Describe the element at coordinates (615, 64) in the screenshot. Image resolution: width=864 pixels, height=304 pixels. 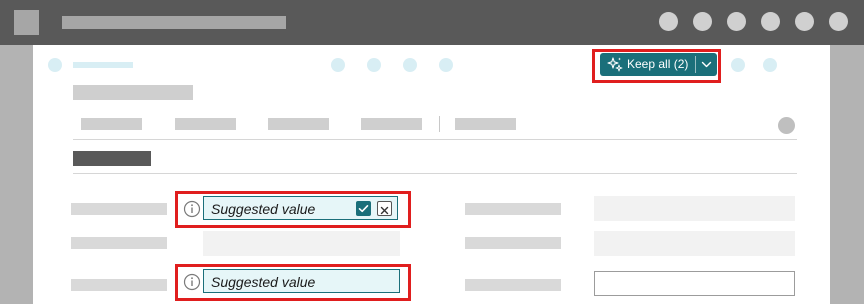
I see `sparkle-icon` at that location.